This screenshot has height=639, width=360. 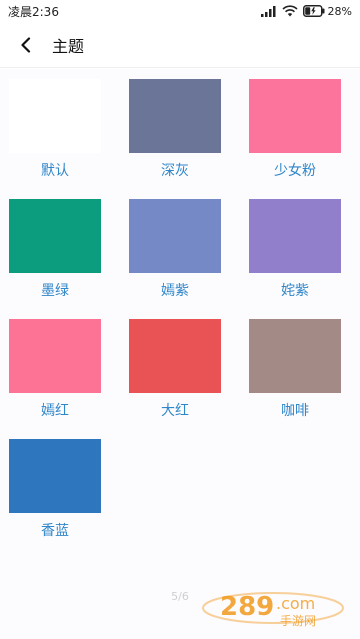 I want to click on svg-text: 手游网, so click(x=298, y=621).